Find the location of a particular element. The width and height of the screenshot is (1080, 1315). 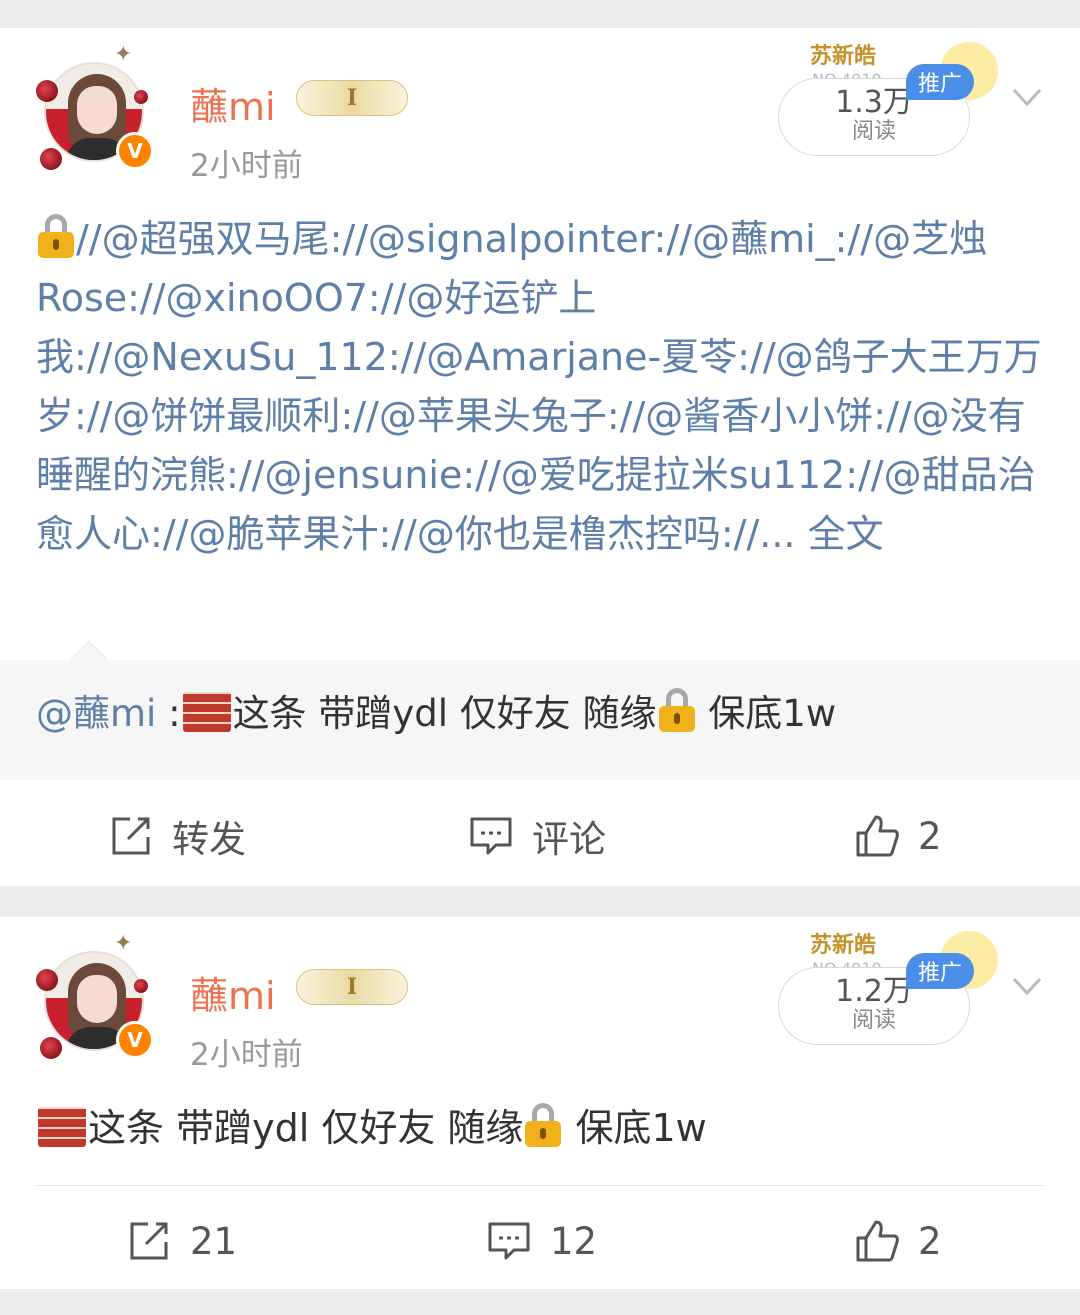

repost-button: 21 is located at coordinates (181, 1241).